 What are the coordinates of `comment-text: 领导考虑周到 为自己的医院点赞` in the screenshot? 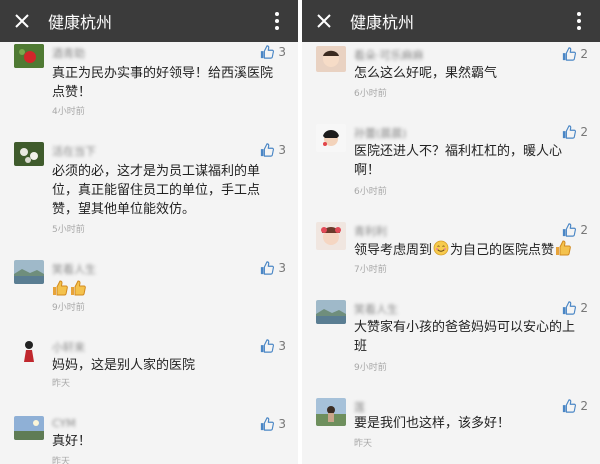 It's located at (469, 250).